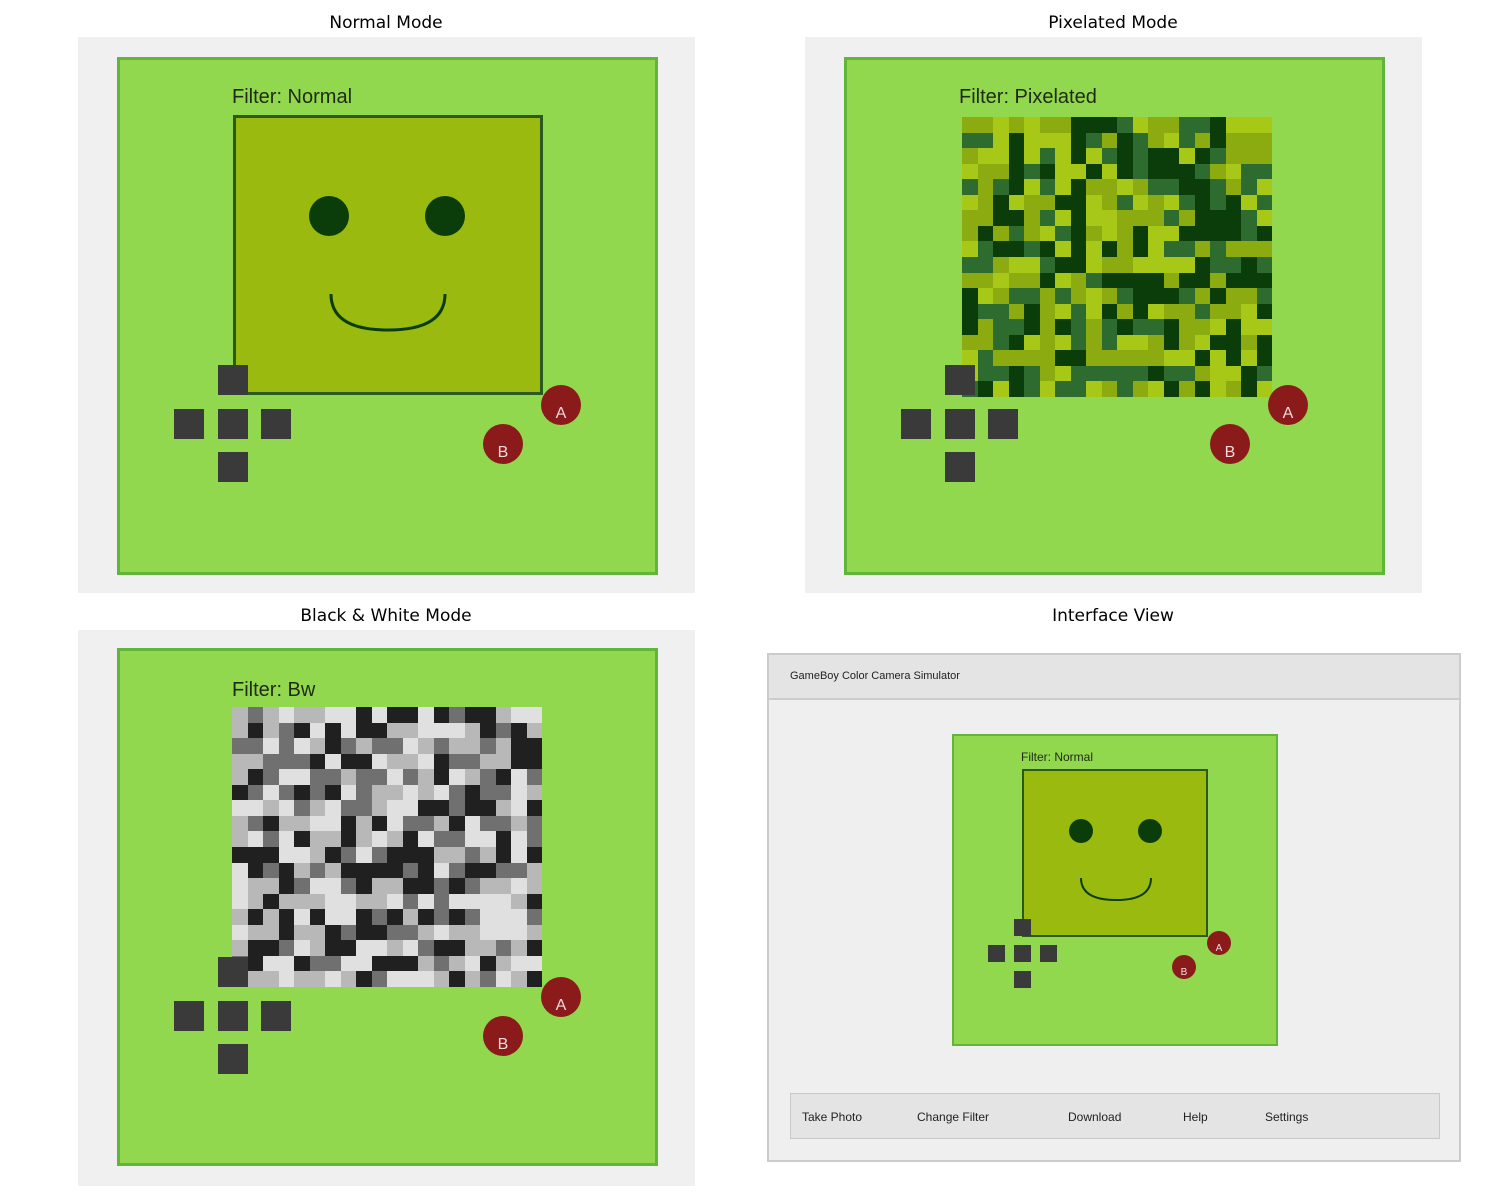  Describe the element at coordinates (1094, 1117) in the screenshot. I see `menu-download: Download` at that location.